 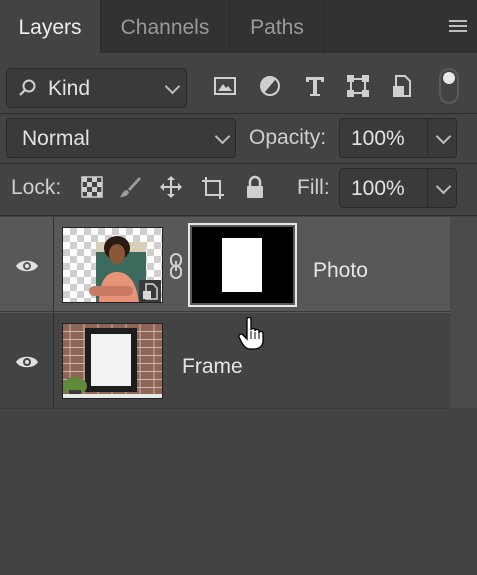 I want to click on layer-name-photo: Photo, so click(x=340, y=271).